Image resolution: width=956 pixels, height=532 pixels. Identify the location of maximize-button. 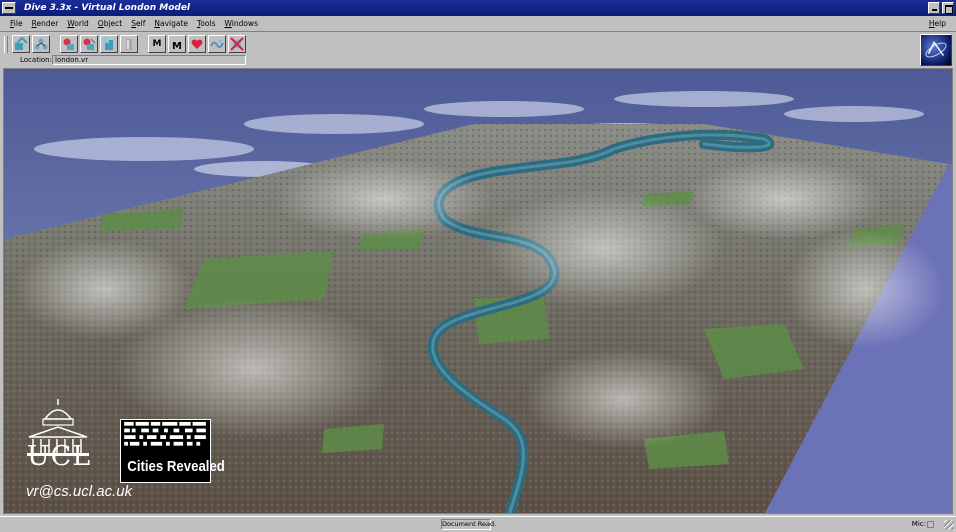
(948, 8).